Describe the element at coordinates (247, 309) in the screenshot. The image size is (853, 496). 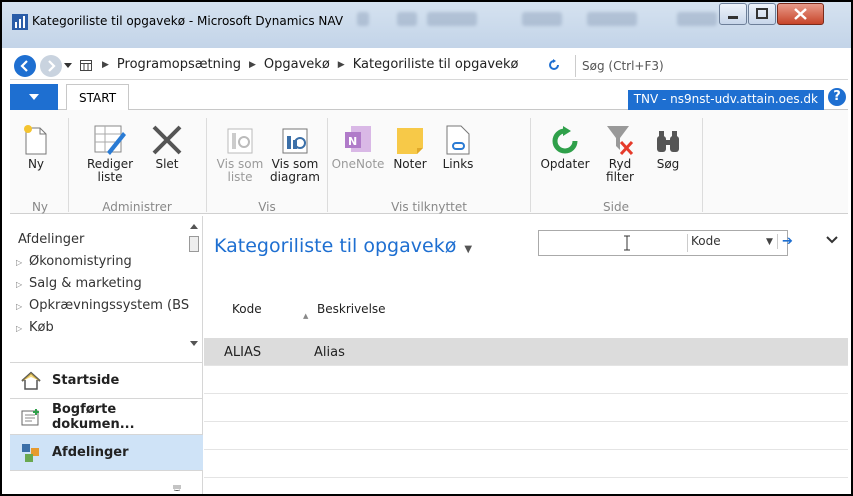
I see `column-header-code: Kode` at that location.